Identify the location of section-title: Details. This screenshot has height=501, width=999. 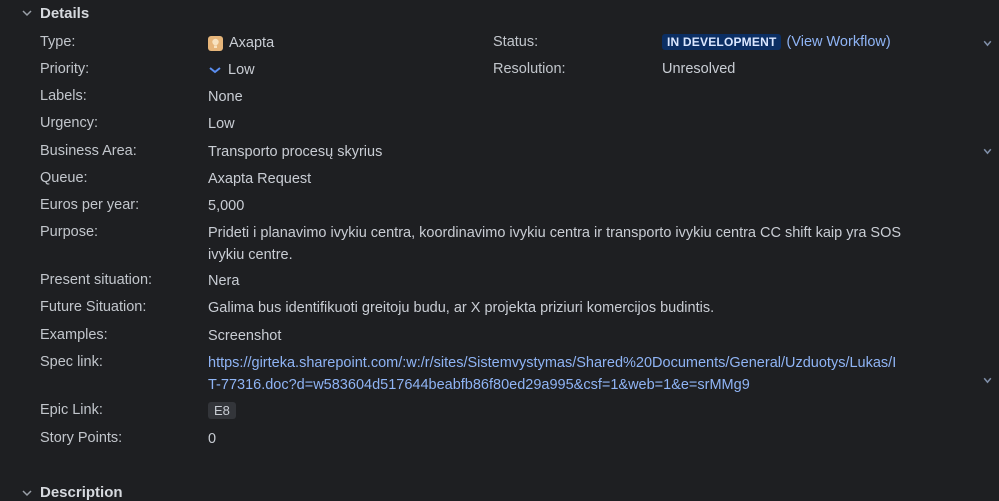
(65, 13).